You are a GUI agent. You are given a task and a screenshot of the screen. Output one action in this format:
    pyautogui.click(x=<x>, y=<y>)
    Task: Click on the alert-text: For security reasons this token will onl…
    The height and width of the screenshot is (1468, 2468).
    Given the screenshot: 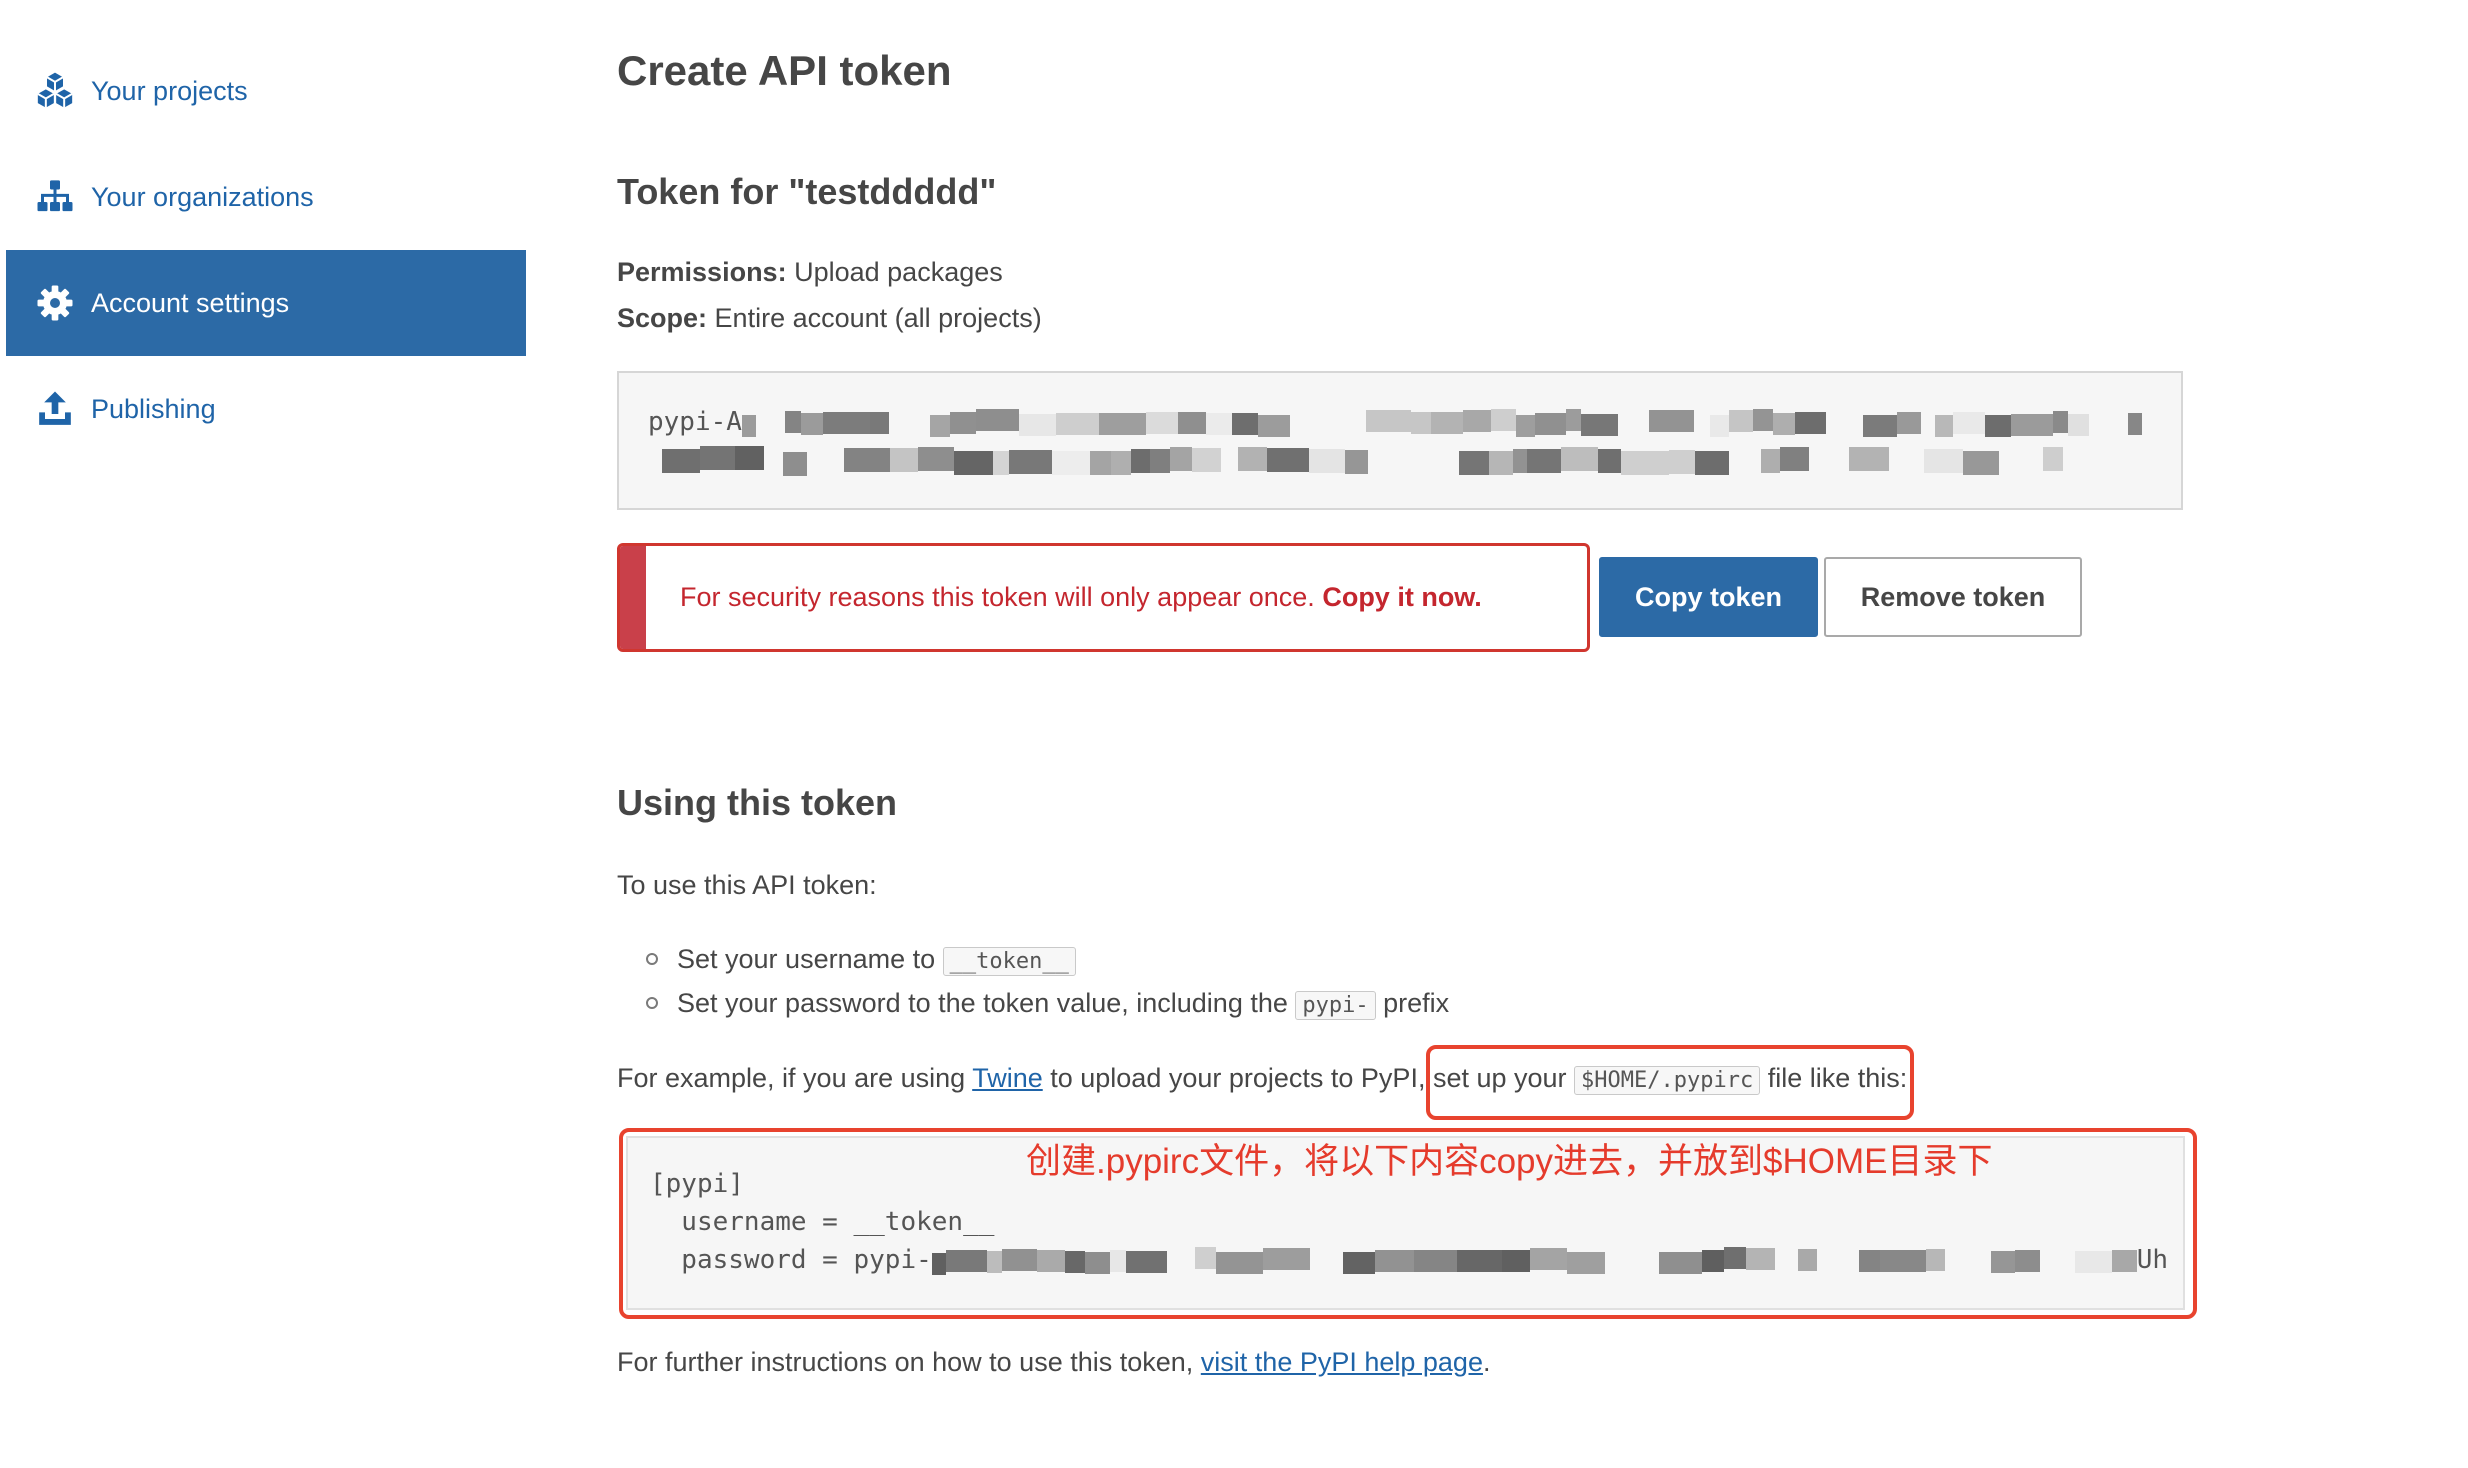 What is the action you would take?
    pyautogui.click(x=997, y=597)
    